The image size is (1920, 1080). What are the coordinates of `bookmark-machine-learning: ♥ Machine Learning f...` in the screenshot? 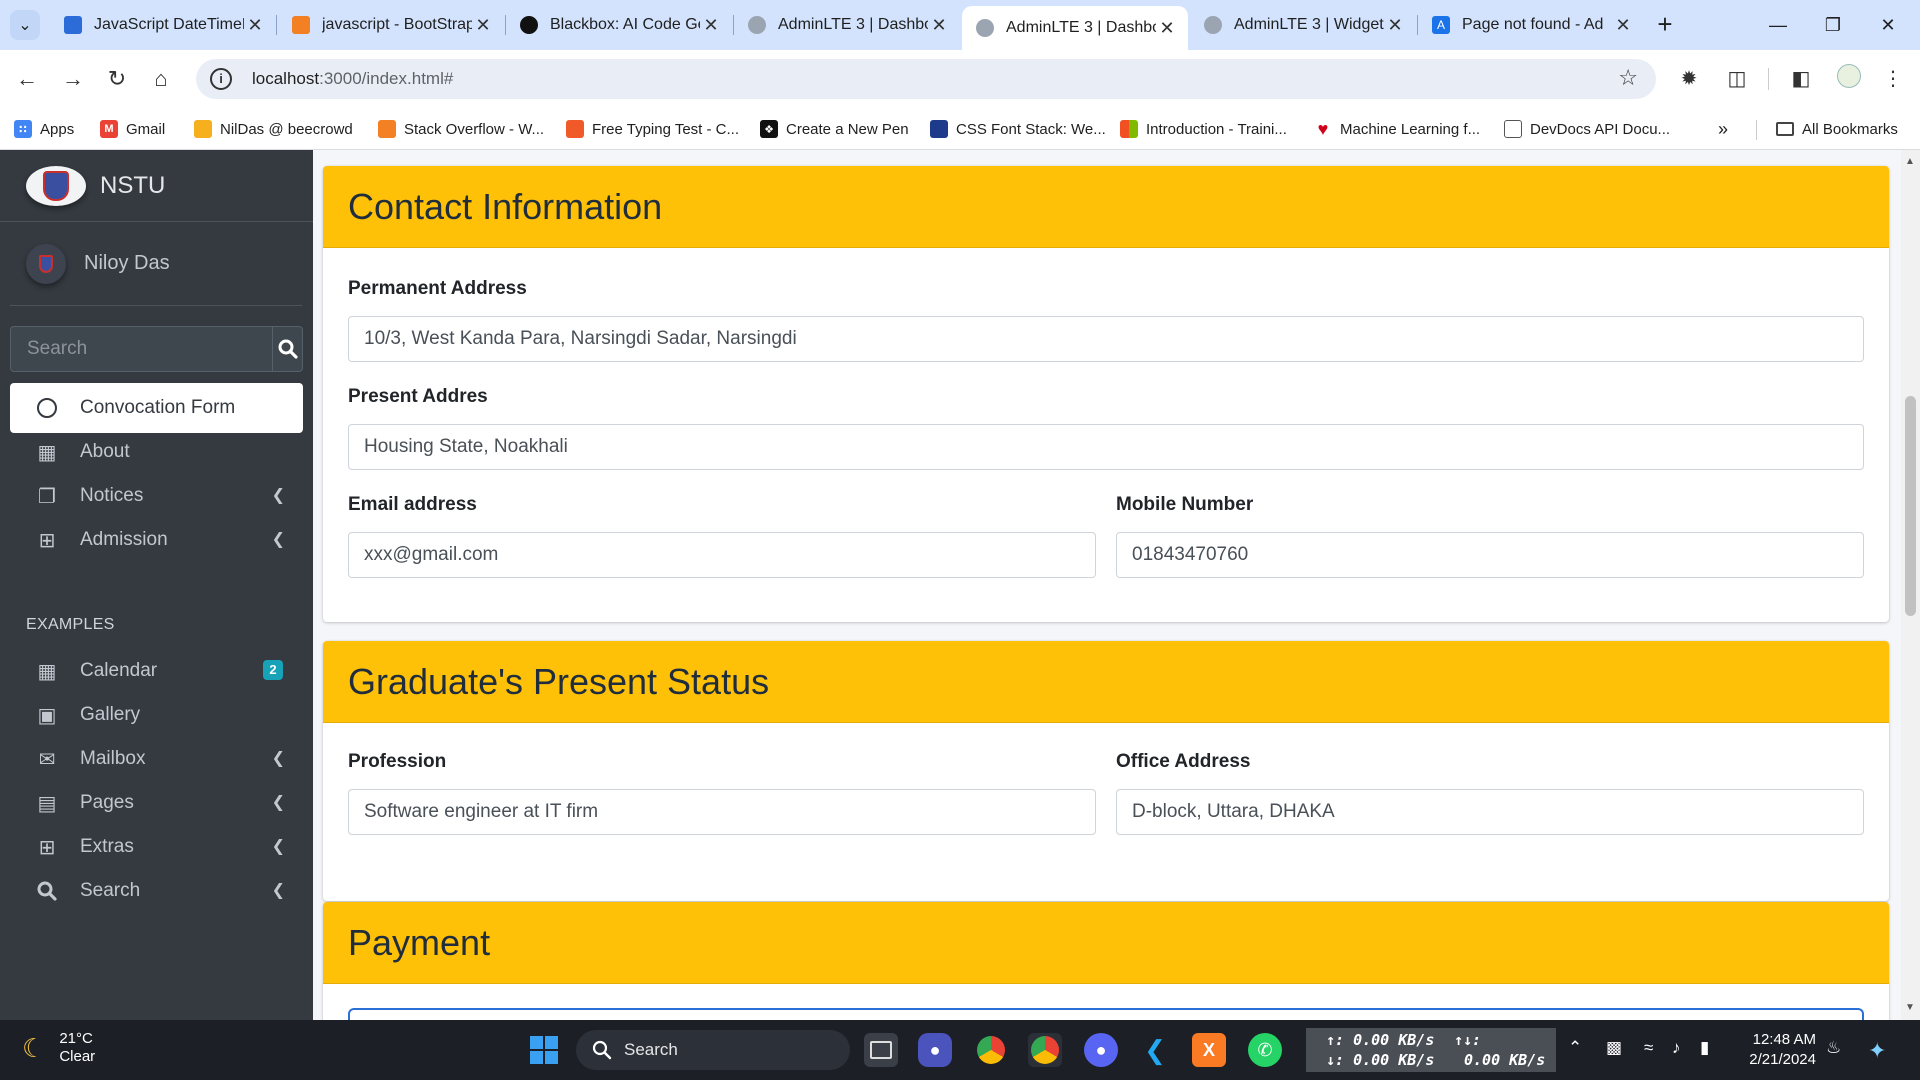 It's located at (1397, 129).